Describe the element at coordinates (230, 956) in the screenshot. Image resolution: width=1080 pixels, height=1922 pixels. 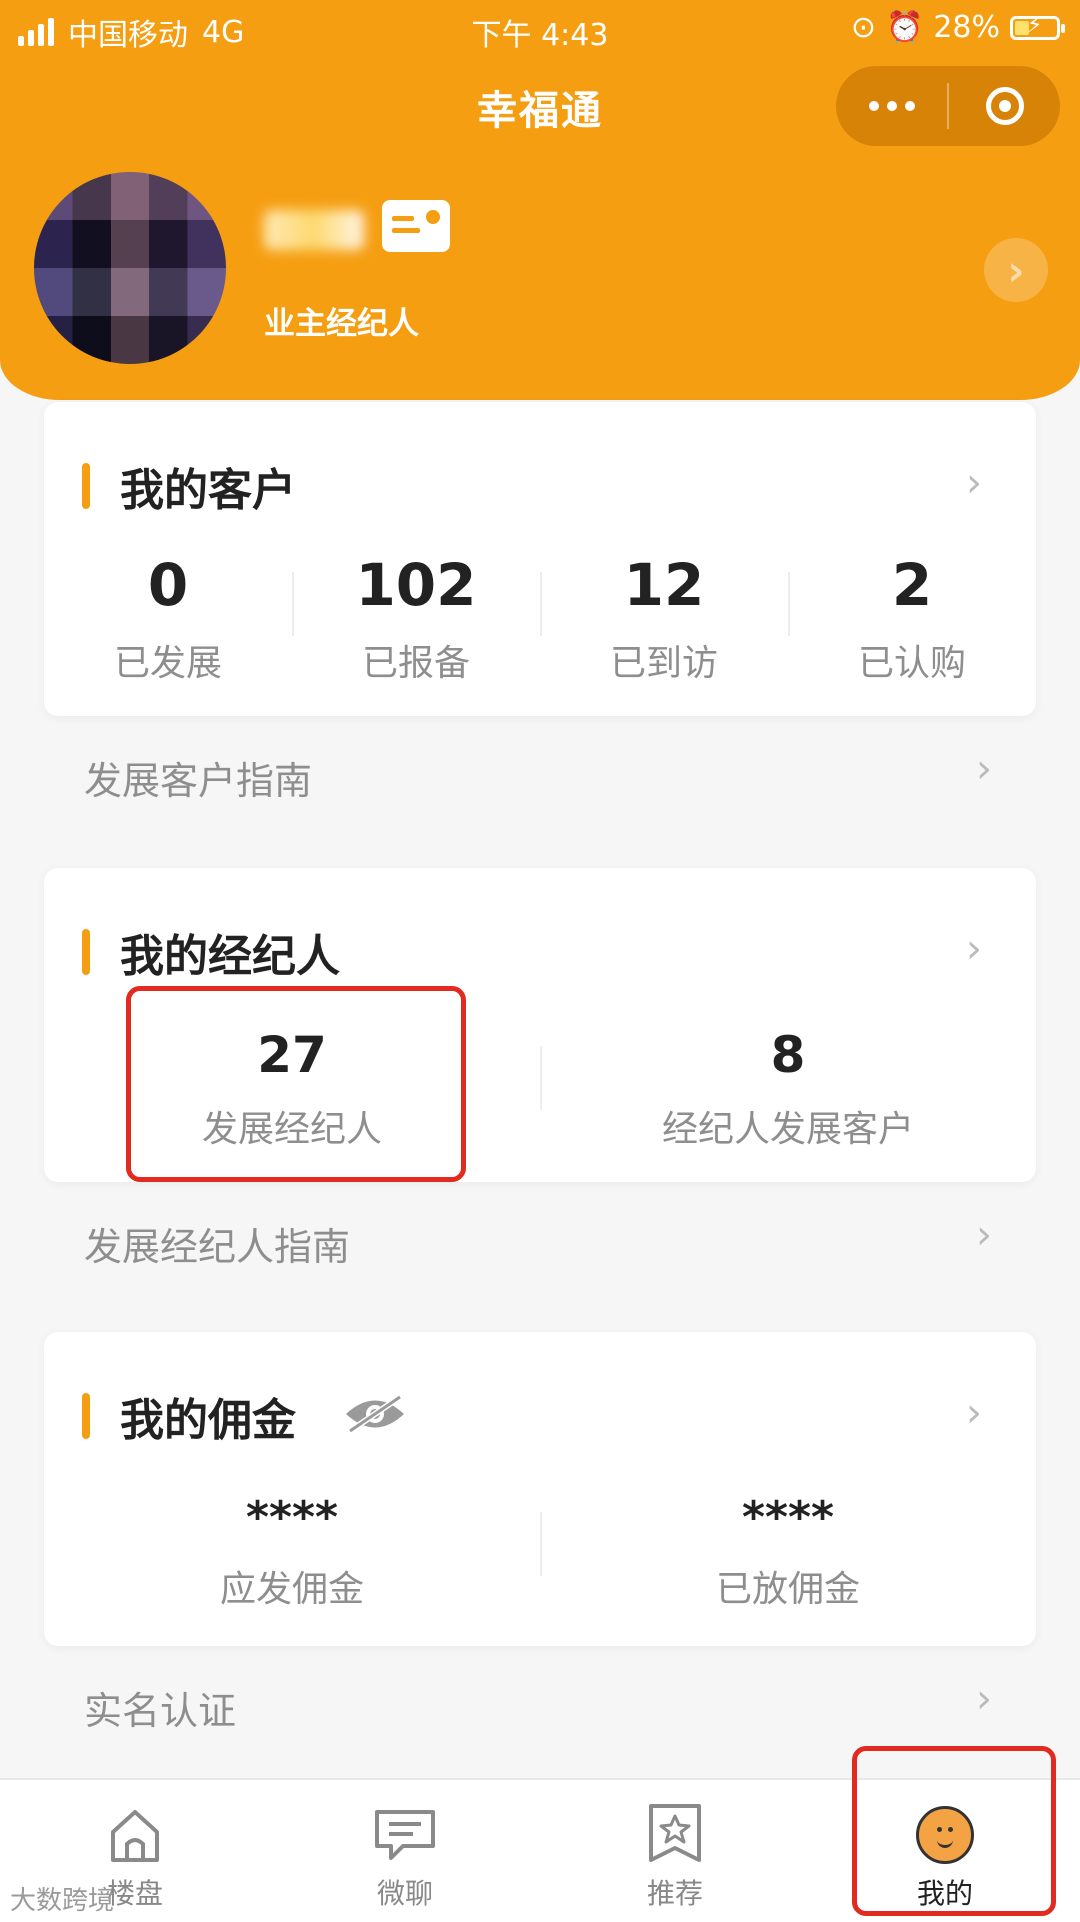
I see `card-title: 我的经纪人` at that location.